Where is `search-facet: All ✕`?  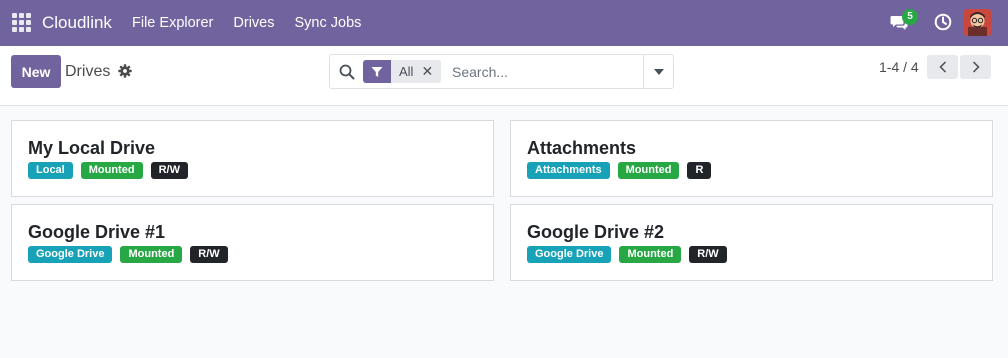
search-facet: All ✕ is located at coordinates (402, 71).